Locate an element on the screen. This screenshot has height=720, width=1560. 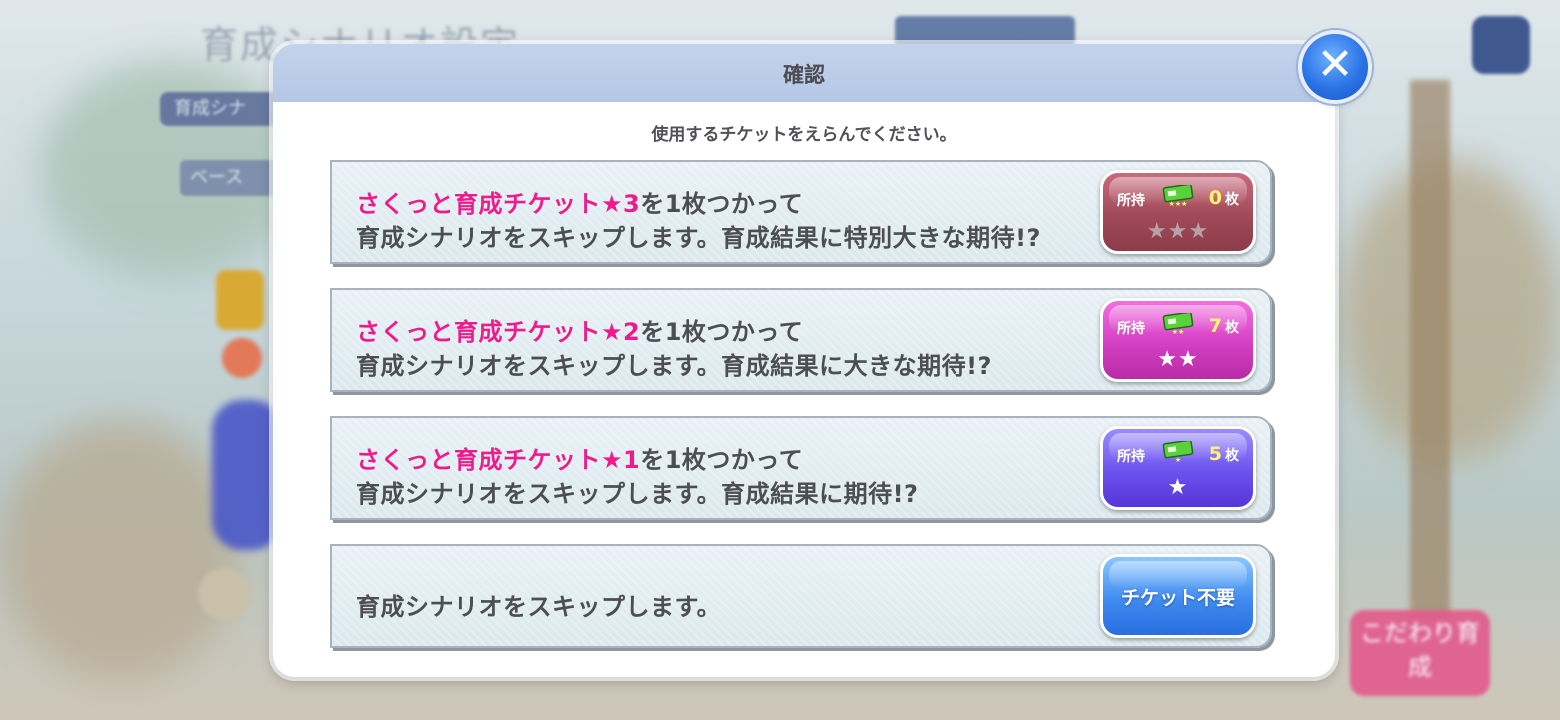
dialog-title: 確認 is located at coordinates (804, 73).